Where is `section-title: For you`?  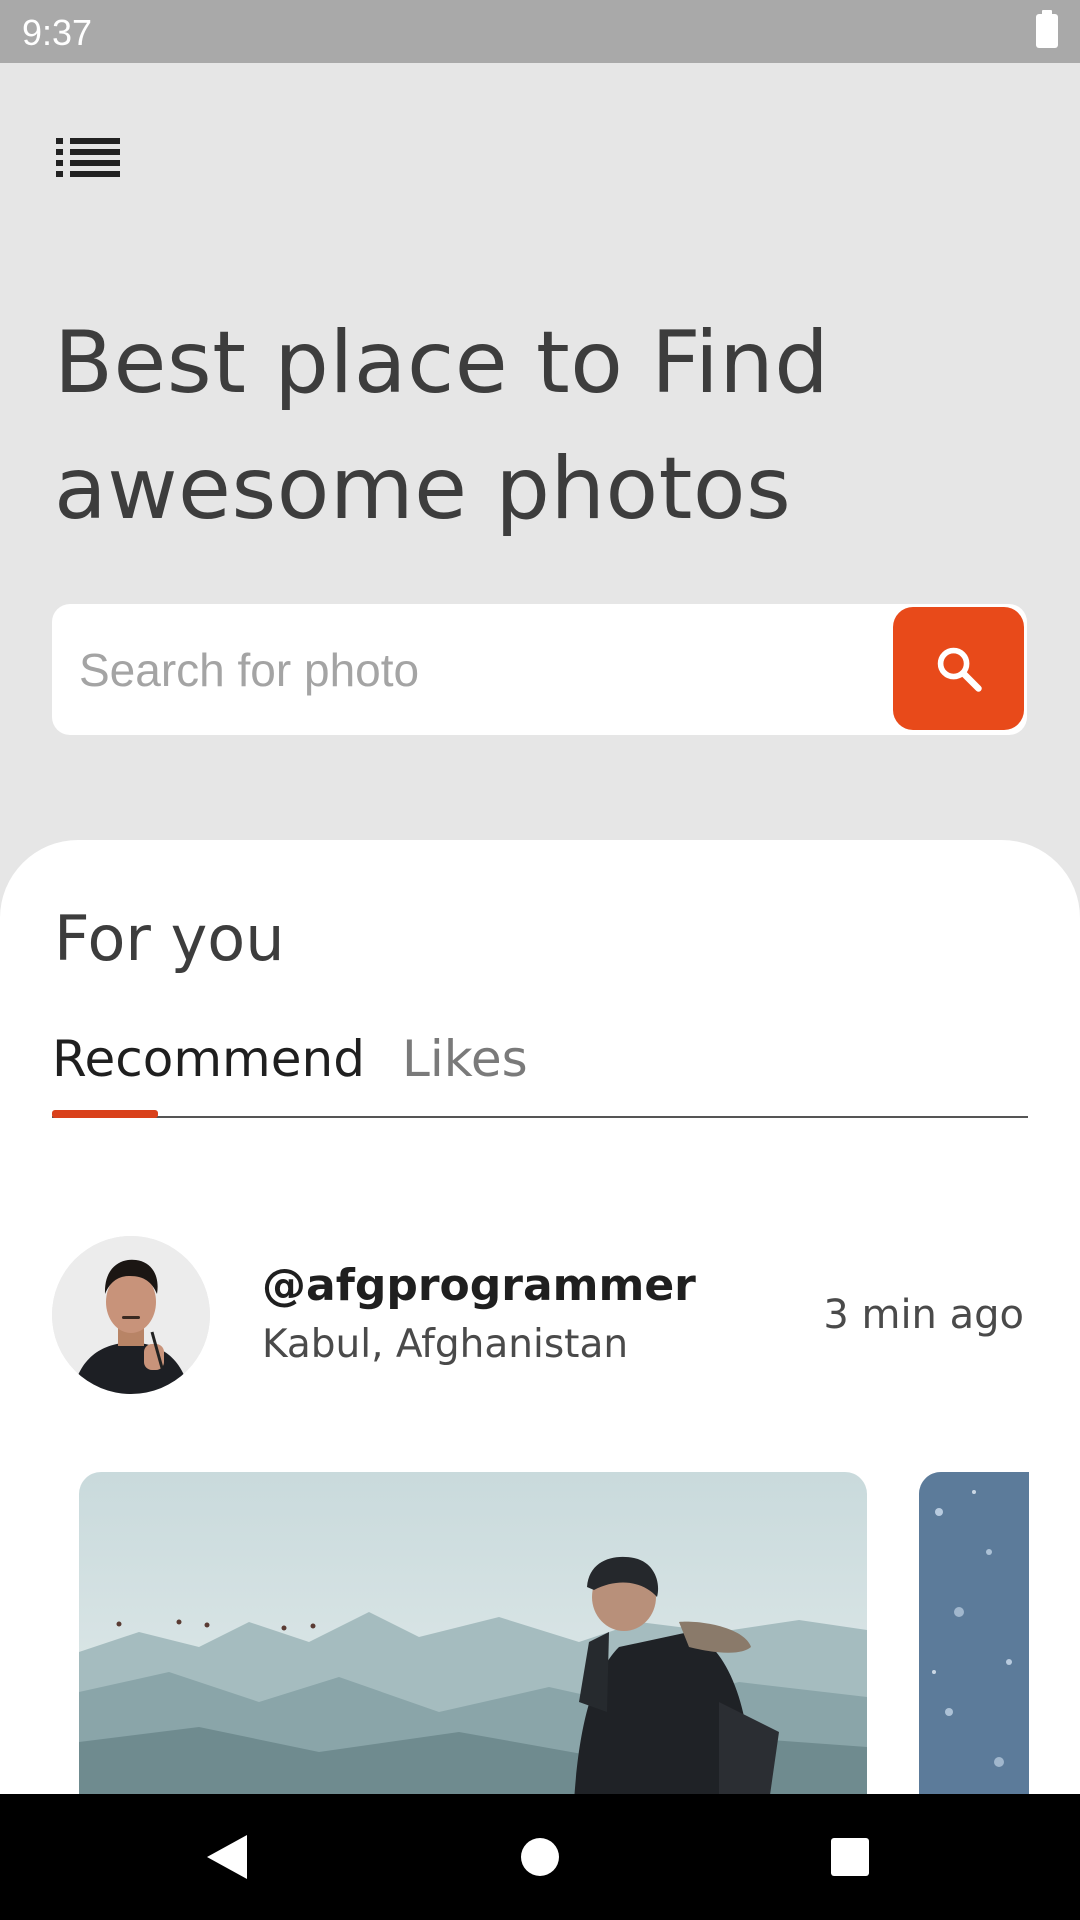 section-title: For you is located at coordinates (169, 938).